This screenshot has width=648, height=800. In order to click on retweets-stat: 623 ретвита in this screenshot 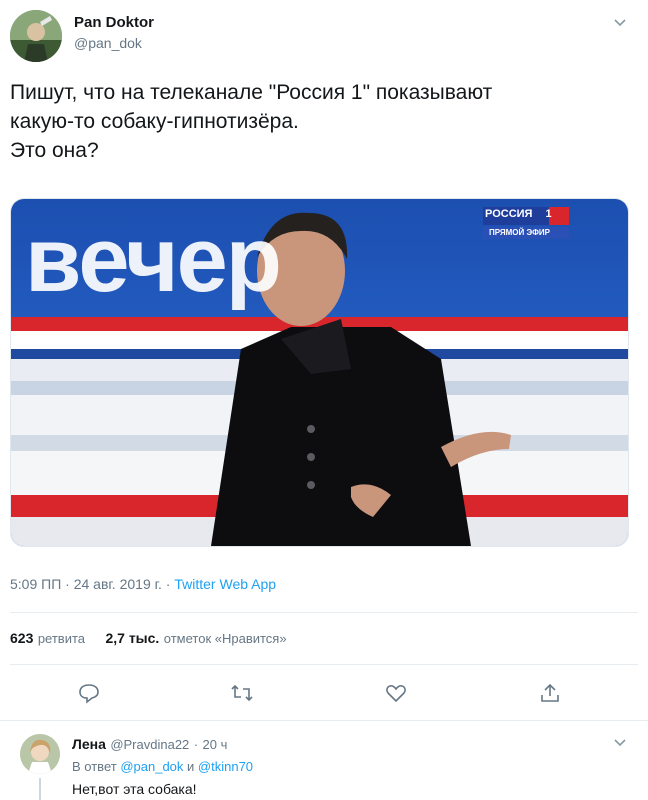, I will do `click(49, 638)`.